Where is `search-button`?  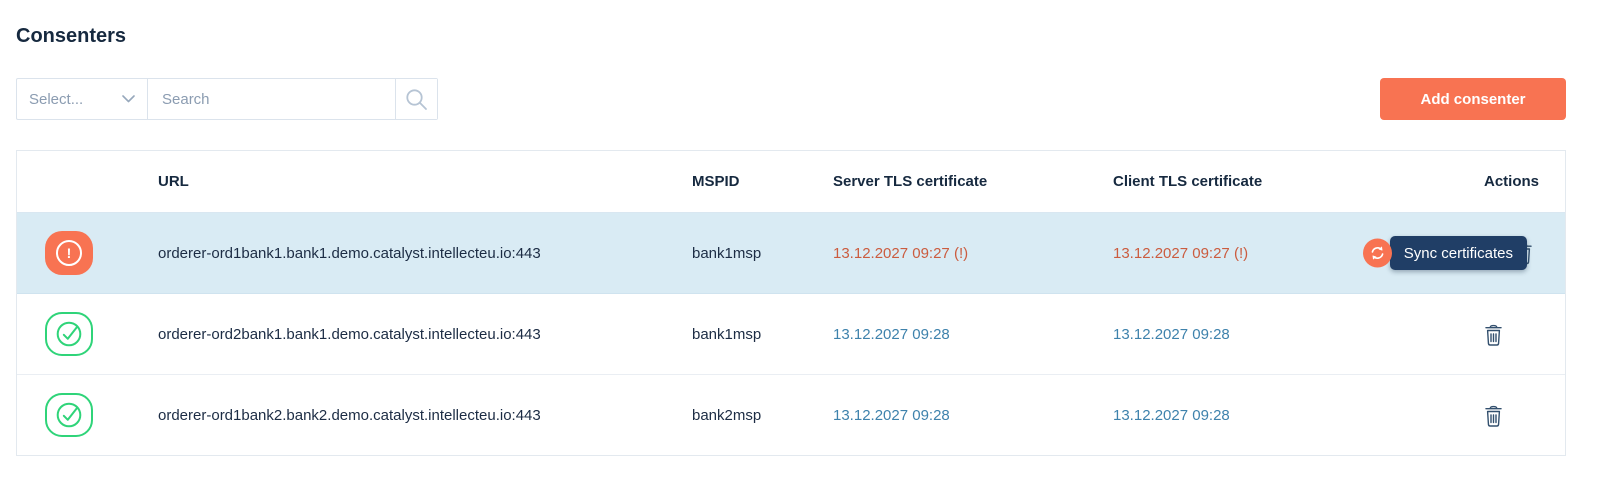
search-button is located at coordinates (416, 99).